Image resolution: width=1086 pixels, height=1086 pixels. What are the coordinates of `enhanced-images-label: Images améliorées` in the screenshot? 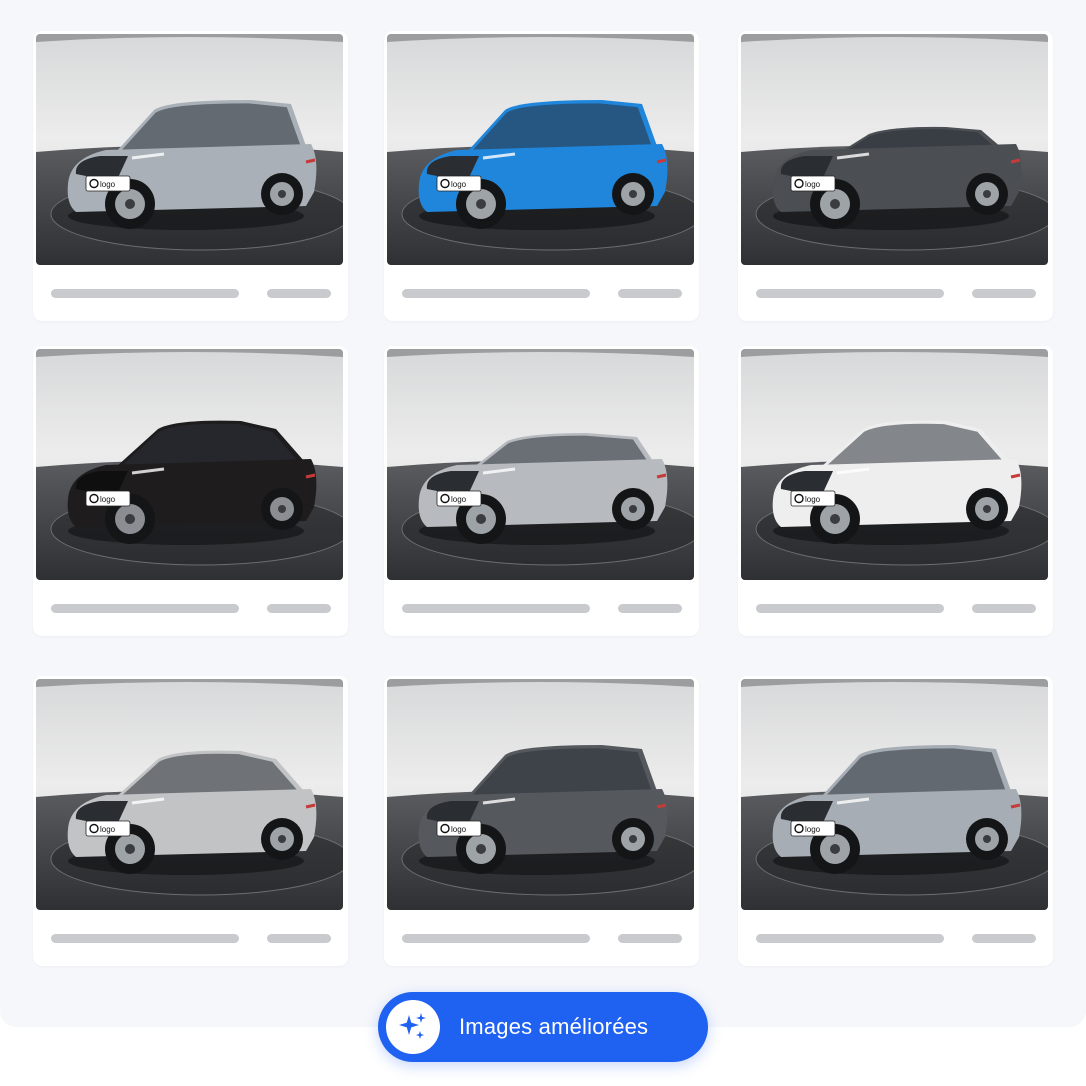 It's located at (554, 1026).